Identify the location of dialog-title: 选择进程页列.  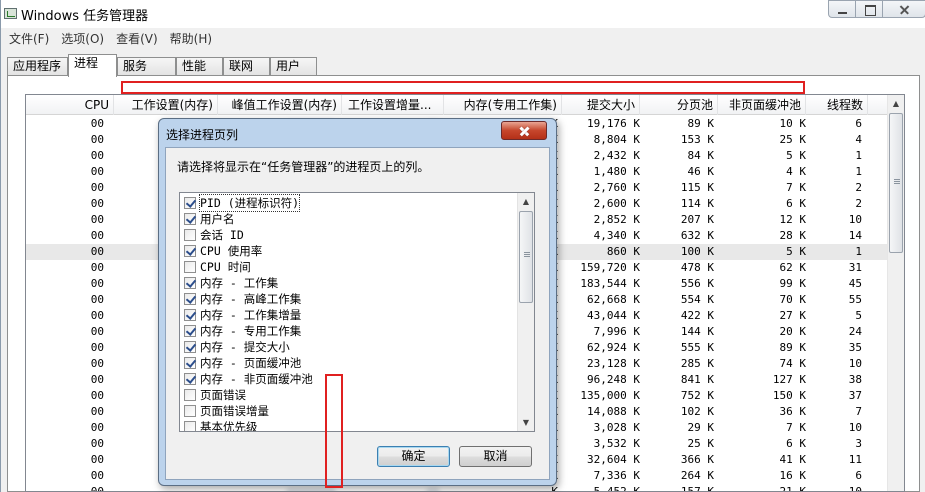
(202, 135).